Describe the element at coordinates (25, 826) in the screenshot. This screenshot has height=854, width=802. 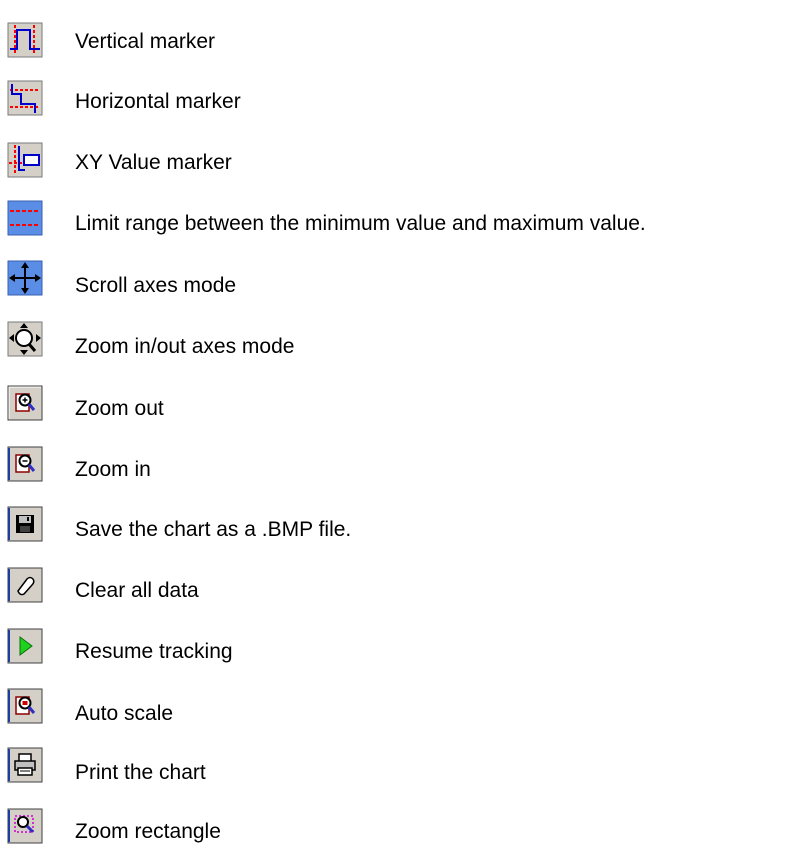
I see `zoom-rectangle-icon` at that location.